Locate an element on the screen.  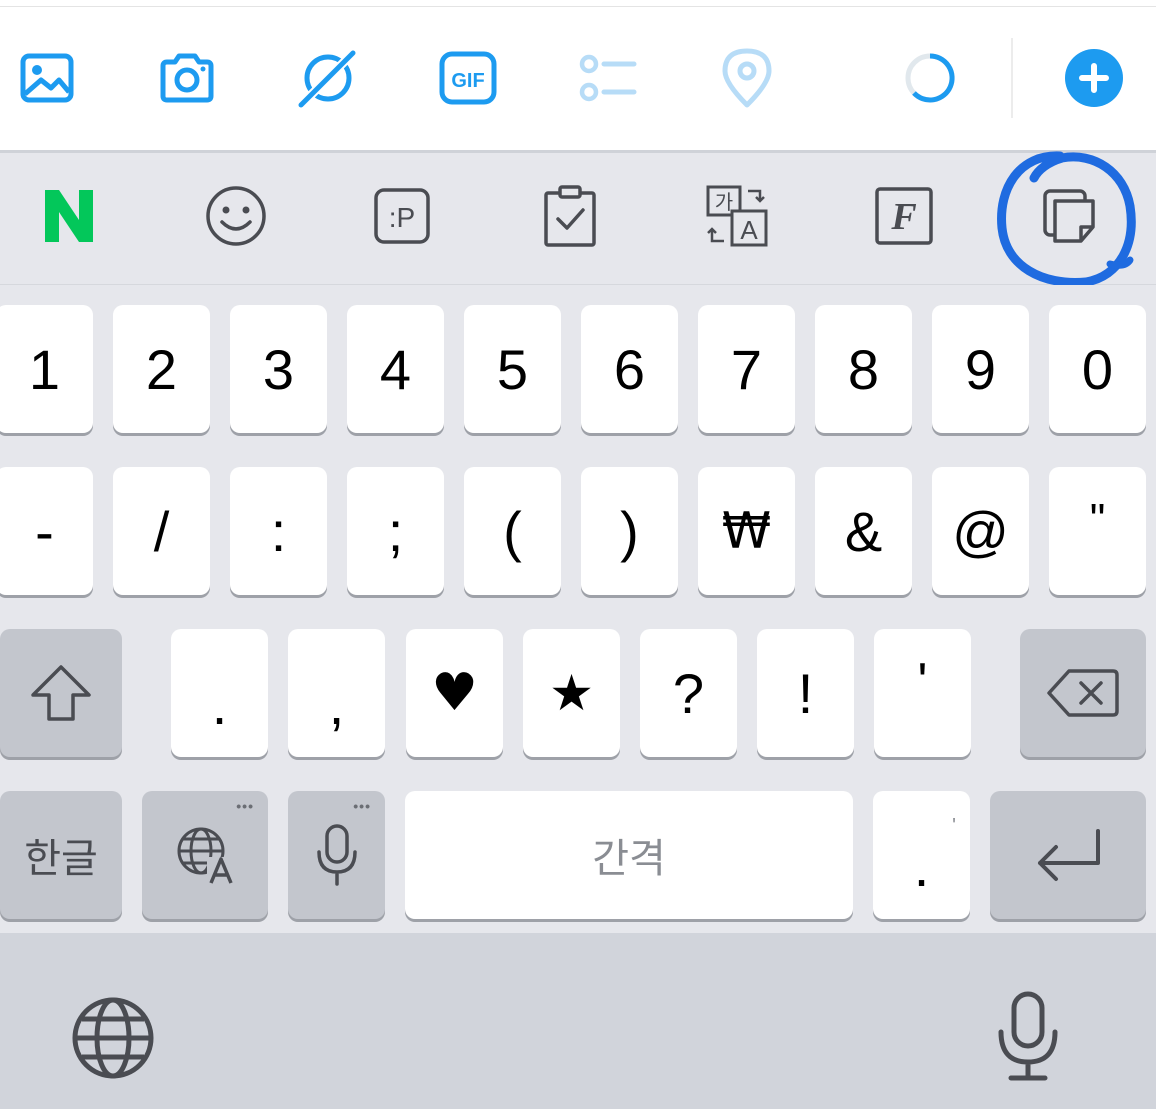
toolbar-divider is located at coordinates (1012, 78).